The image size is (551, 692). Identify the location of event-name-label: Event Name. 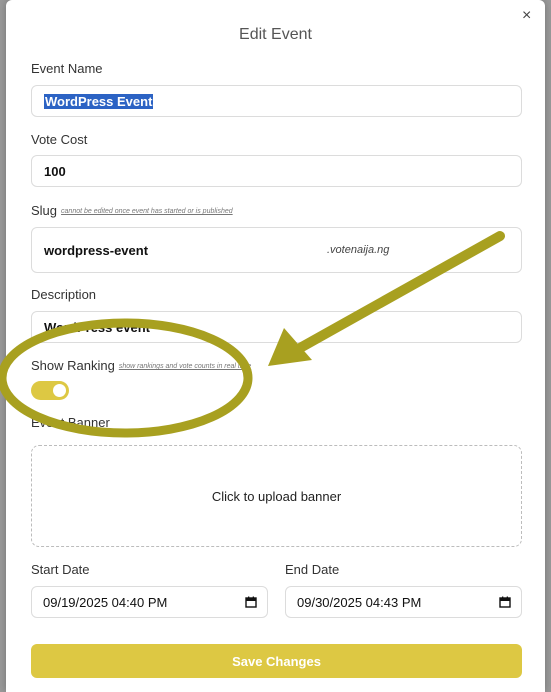
(67, 68).